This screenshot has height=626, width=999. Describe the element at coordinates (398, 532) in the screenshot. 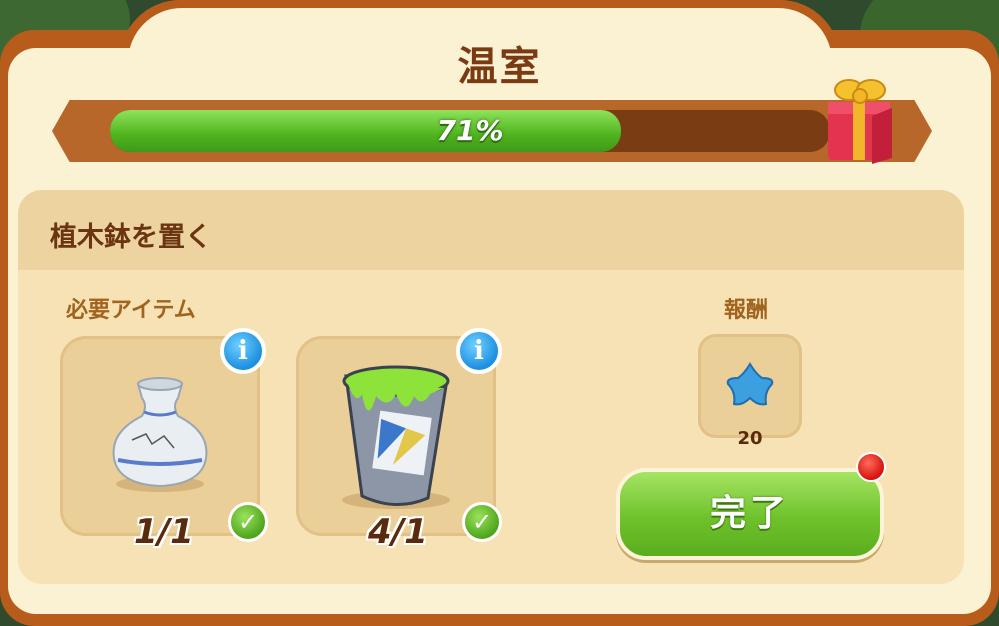

I see `item-count: 4/1` at that location.